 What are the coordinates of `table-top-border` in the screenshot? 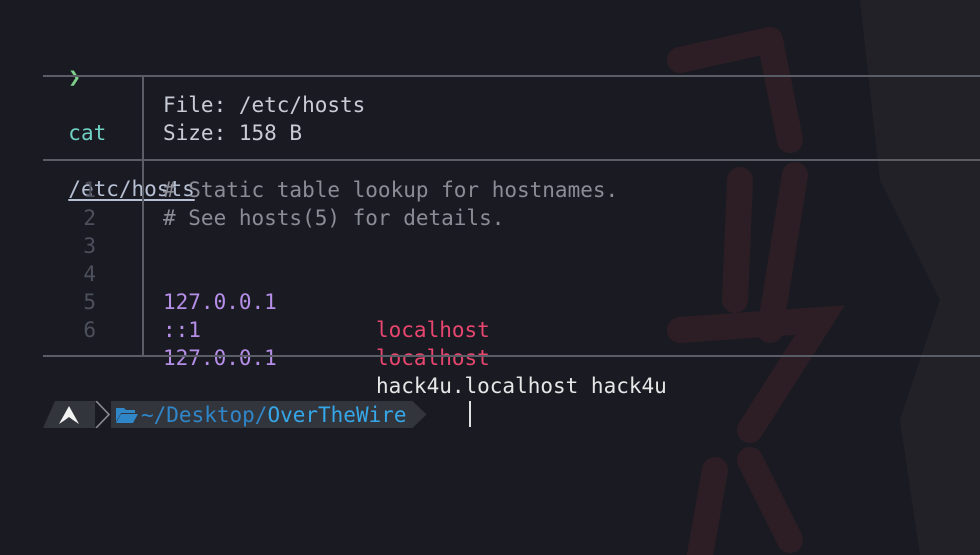 It's located at (511, 76).